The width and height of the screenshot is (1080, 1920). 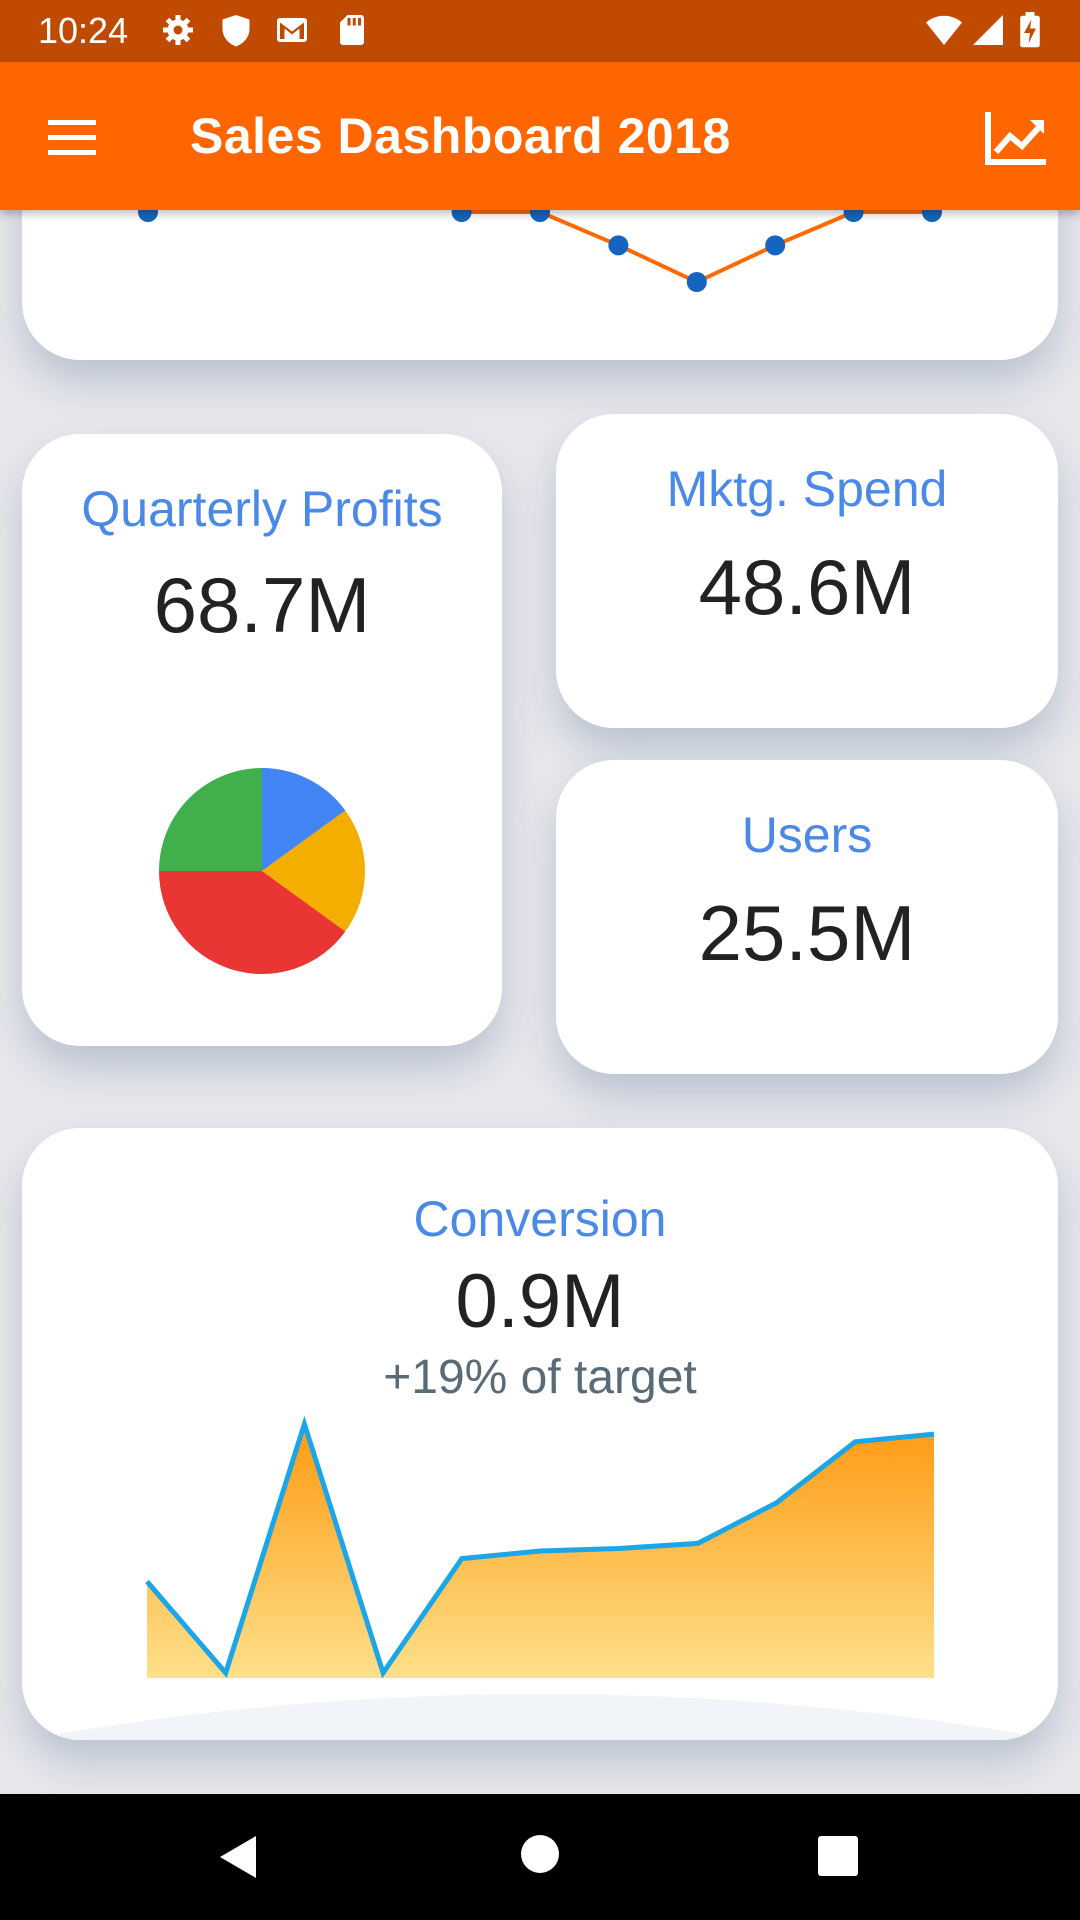 I want to click on top-line-chart, so click(x=540, y=251).